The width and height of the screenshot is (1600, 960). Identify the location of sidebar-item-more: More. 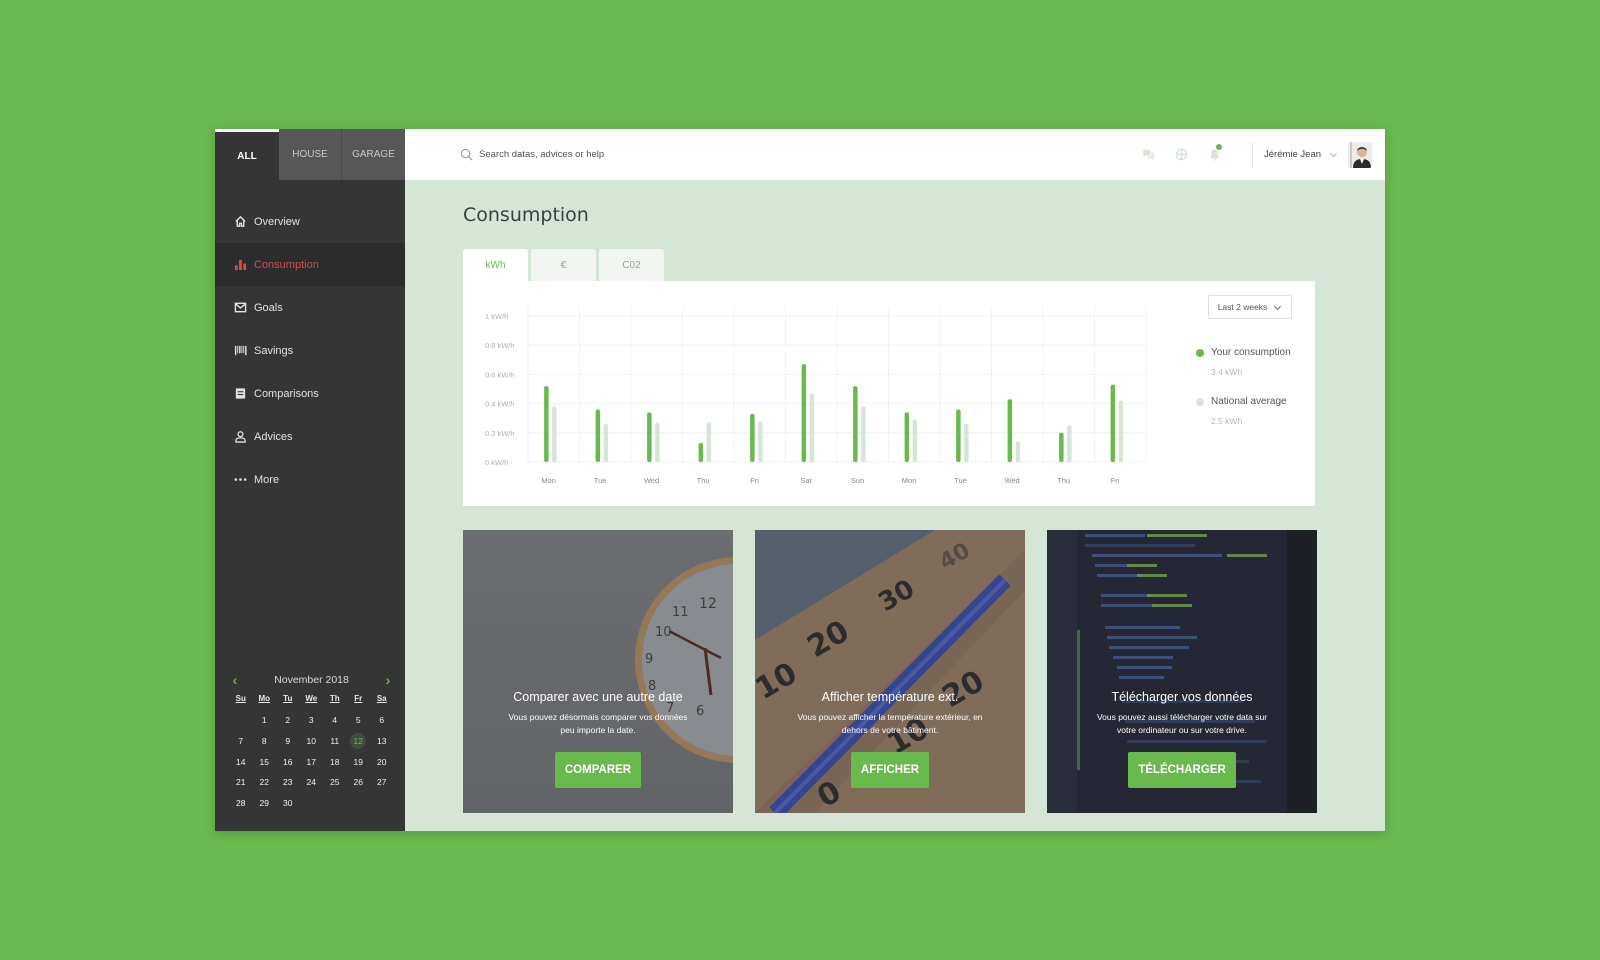
(310, 479).